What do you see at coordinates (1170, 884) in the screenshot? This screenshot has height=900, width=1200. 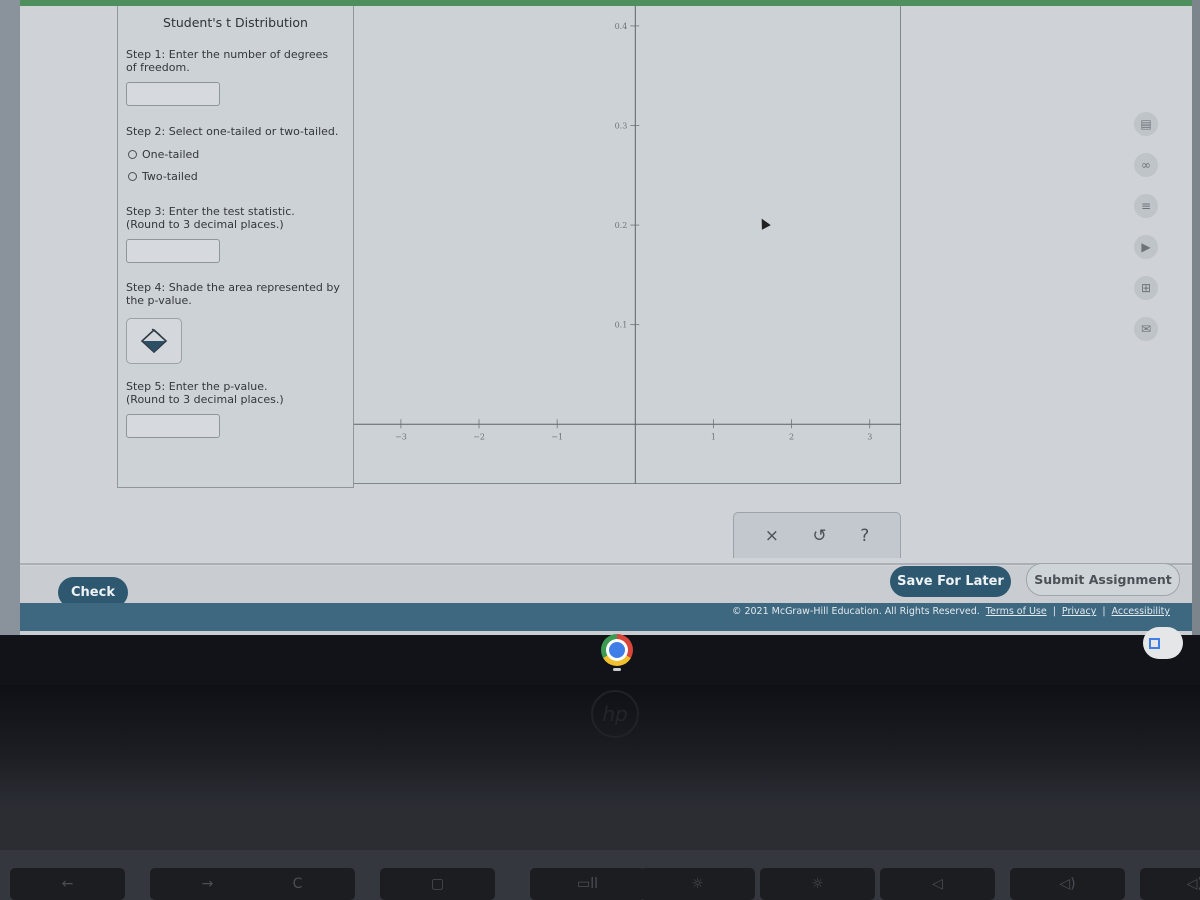 I see `keyboard-key: ◁))` at bounding box center [1170, 884].